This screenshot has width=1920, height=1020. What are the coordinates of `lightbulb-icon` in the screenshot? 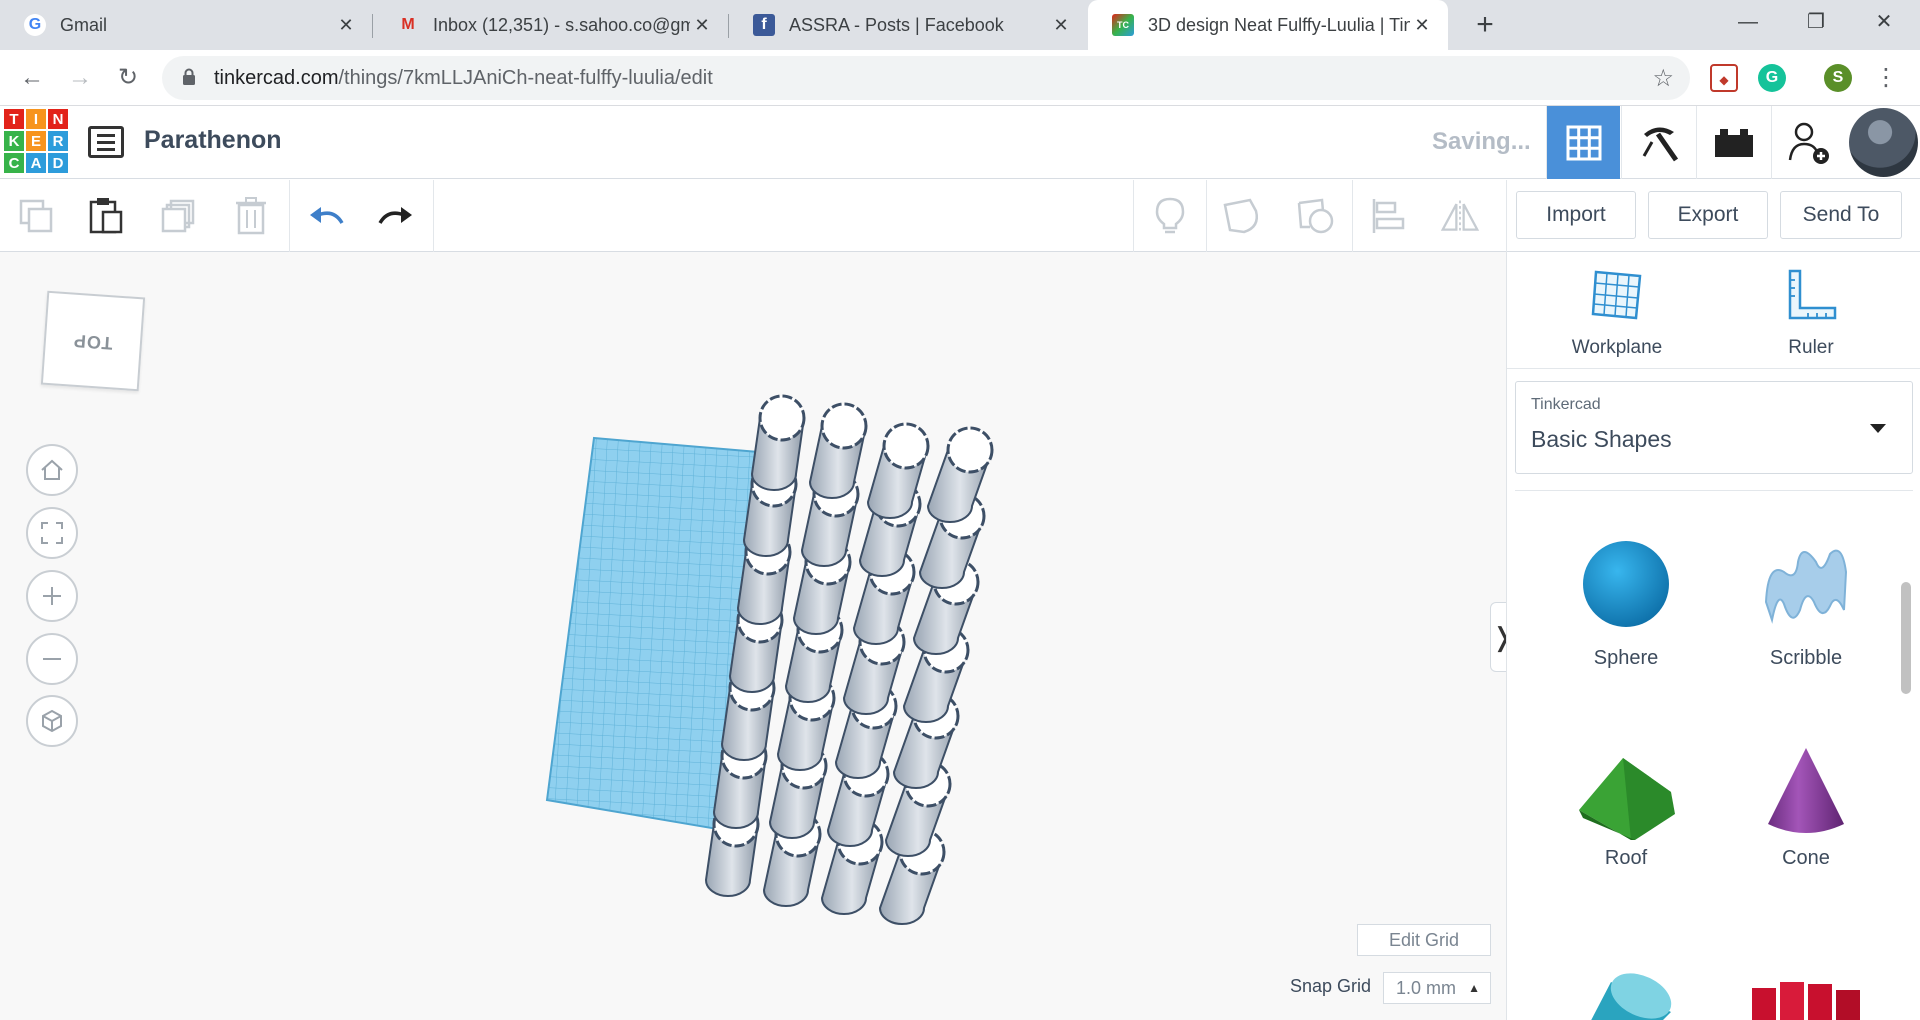 It's located at (1170, 215).